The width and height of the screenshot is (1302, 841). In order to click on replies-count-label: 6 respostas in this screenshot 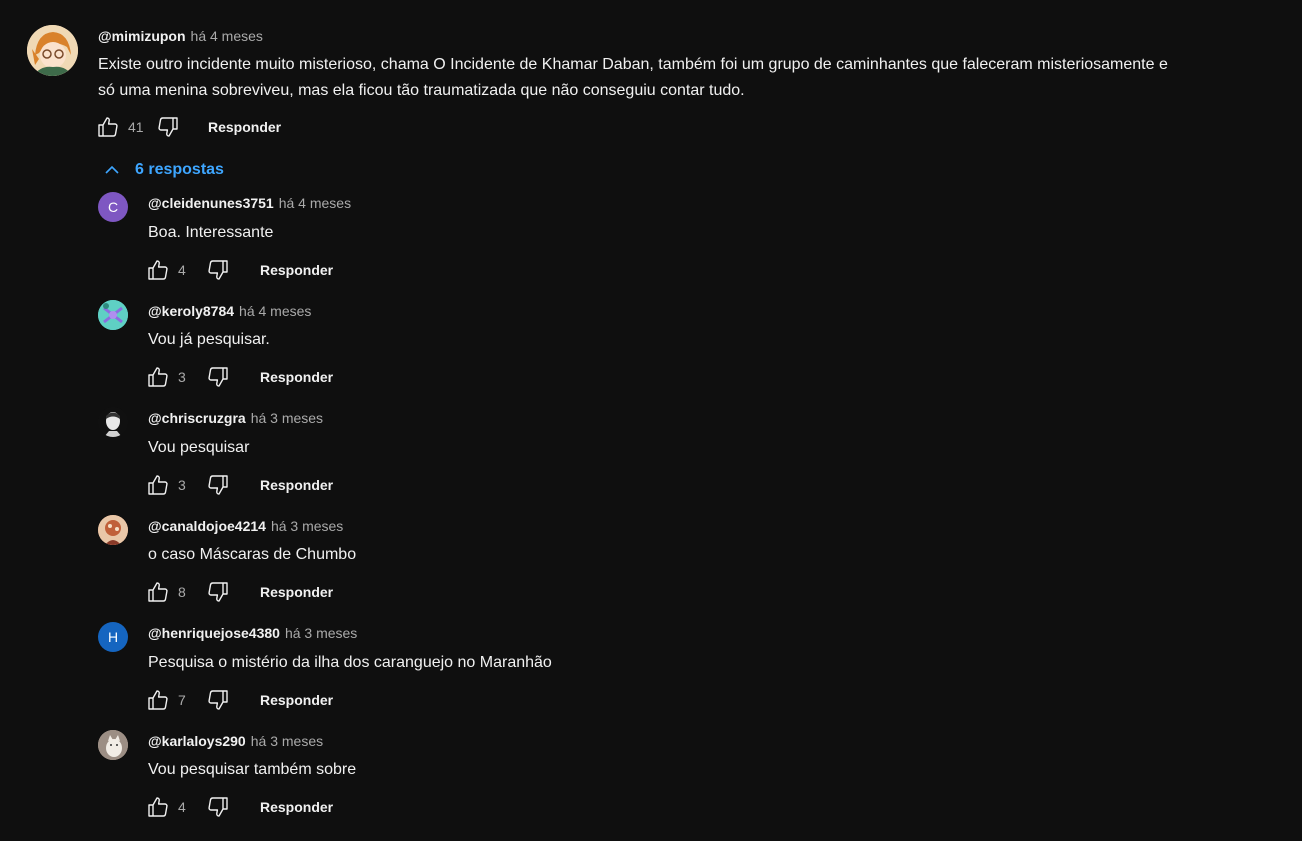, I will do `click(179, 169)`.